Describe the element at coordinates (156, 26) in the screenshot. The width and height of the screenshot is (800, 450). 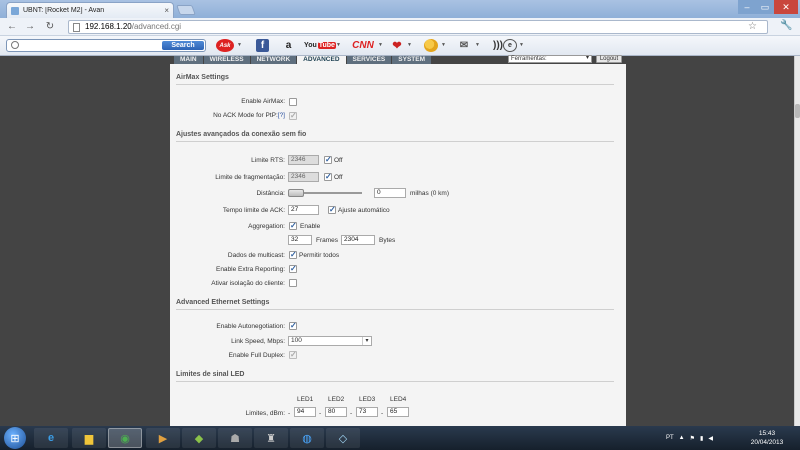
I see `url-path: /advanced.cgi` at that location.